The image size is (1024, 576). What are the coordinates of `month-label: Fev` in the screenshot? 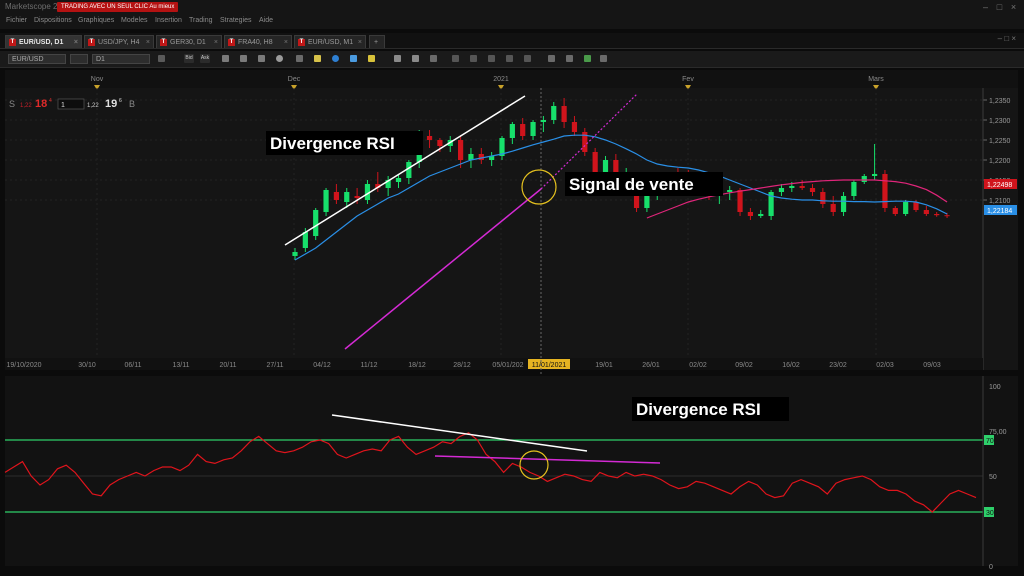 It's located at (688, 79).